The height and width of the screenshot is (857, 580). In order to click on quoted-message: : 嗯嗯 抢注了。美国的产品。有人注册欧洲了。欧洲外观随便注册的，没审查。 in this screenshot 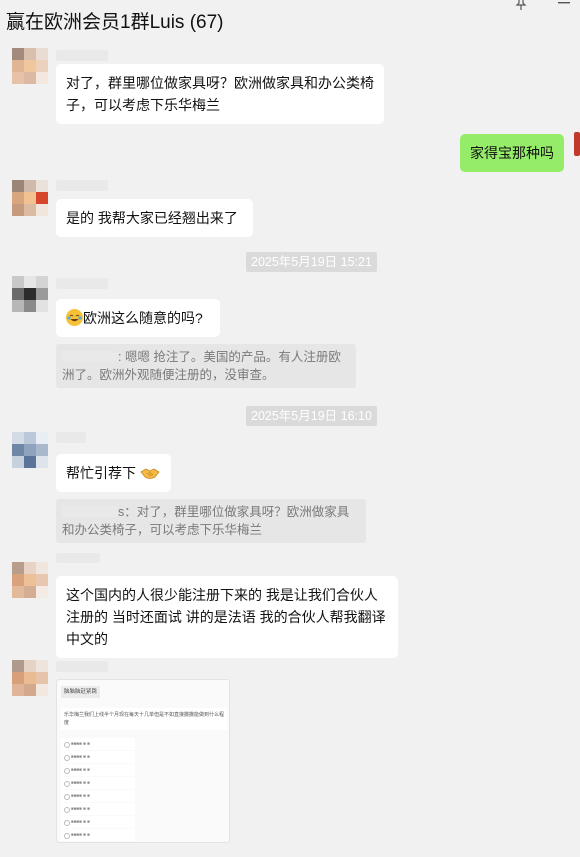, I will do `click(206, 366)`.